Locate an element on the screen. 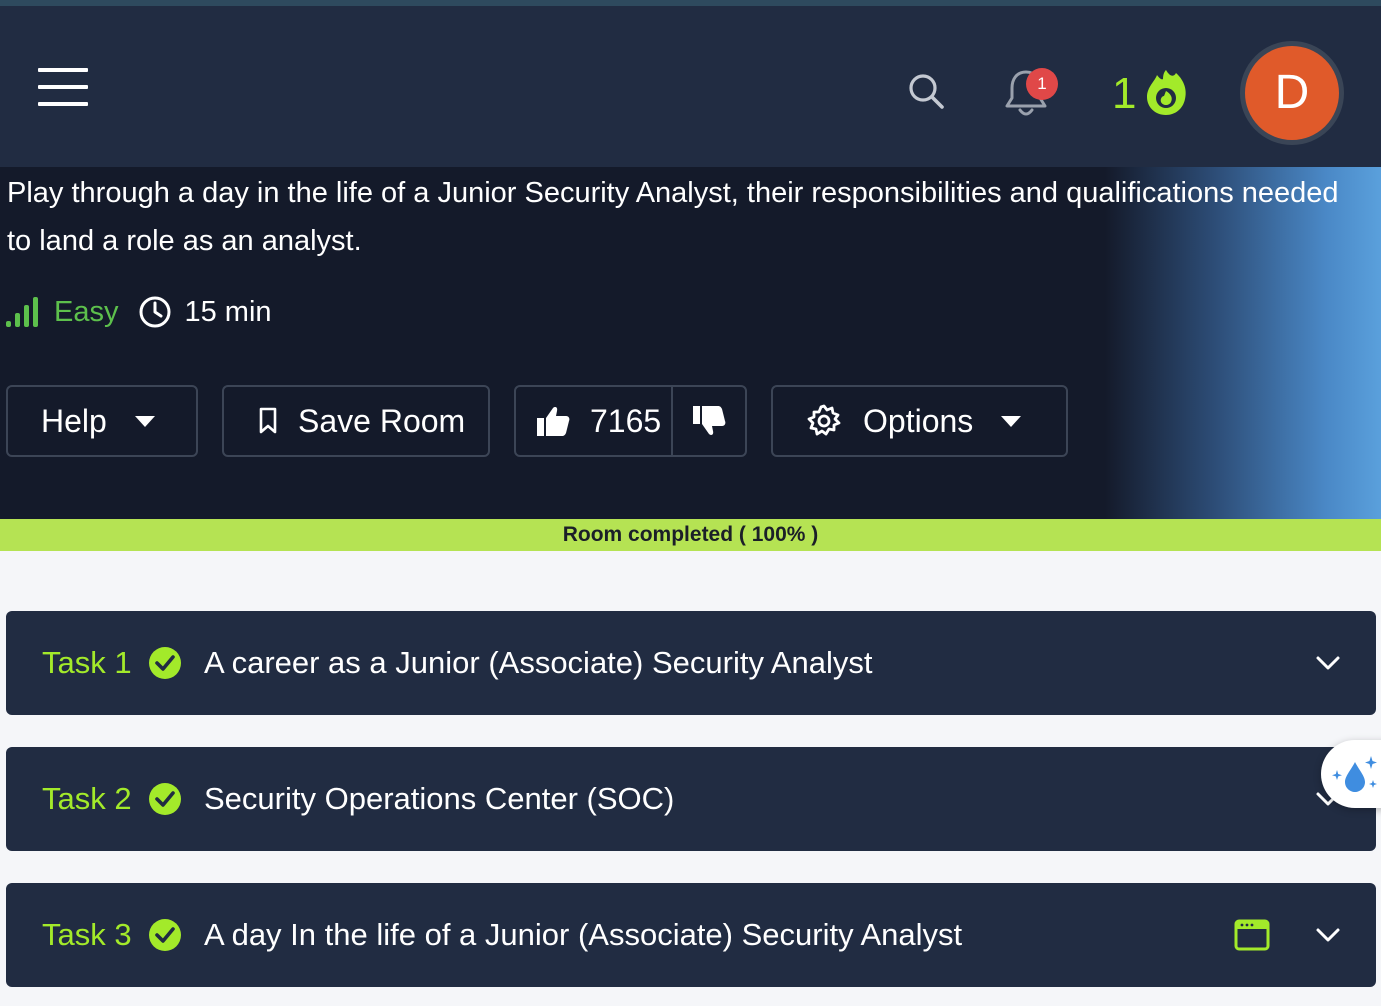 The width and height of the screenshot is (1381, 1006). difficulty-label: Easy is located at coordinates (86, 311).